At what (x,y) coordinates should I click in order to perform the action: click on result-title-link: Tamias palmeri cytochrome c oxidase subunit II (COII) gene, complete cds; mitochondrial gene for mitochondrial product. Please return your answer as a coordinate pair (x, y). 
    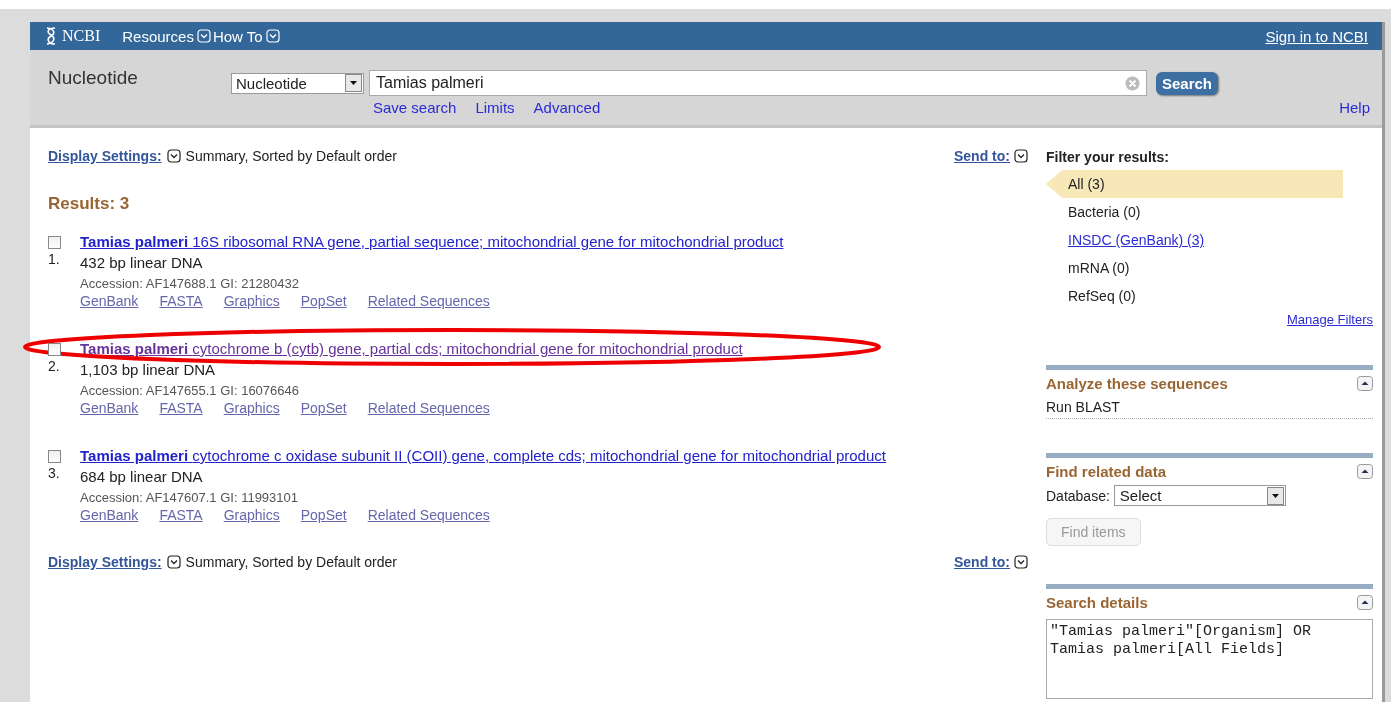
    Looking at the image, I should click on (483, 455).